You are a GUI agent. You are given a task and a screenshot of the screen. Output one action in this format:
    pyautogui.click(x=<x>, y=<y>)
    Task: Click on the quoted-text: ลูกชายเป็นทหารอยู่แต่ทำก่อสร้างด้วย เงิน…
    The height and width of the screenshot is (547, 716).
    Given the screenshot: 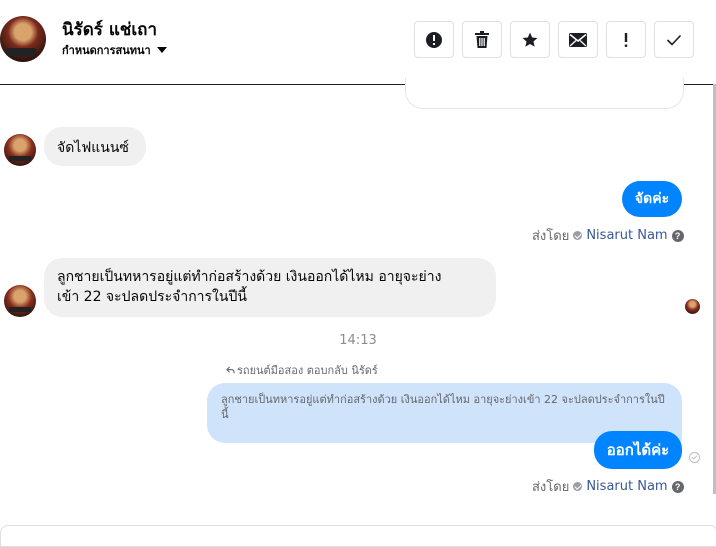 What is the action you would take?
    pyautogui.click(x=443, y=407)
    